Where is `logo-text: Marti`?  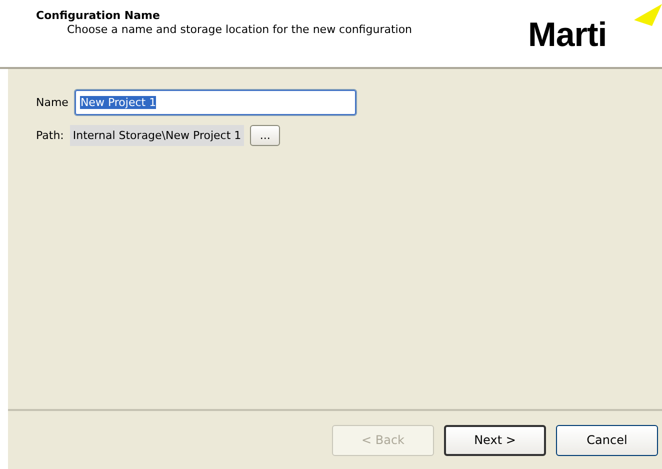 logo-text: Marti is located at coordinates (567, 35).